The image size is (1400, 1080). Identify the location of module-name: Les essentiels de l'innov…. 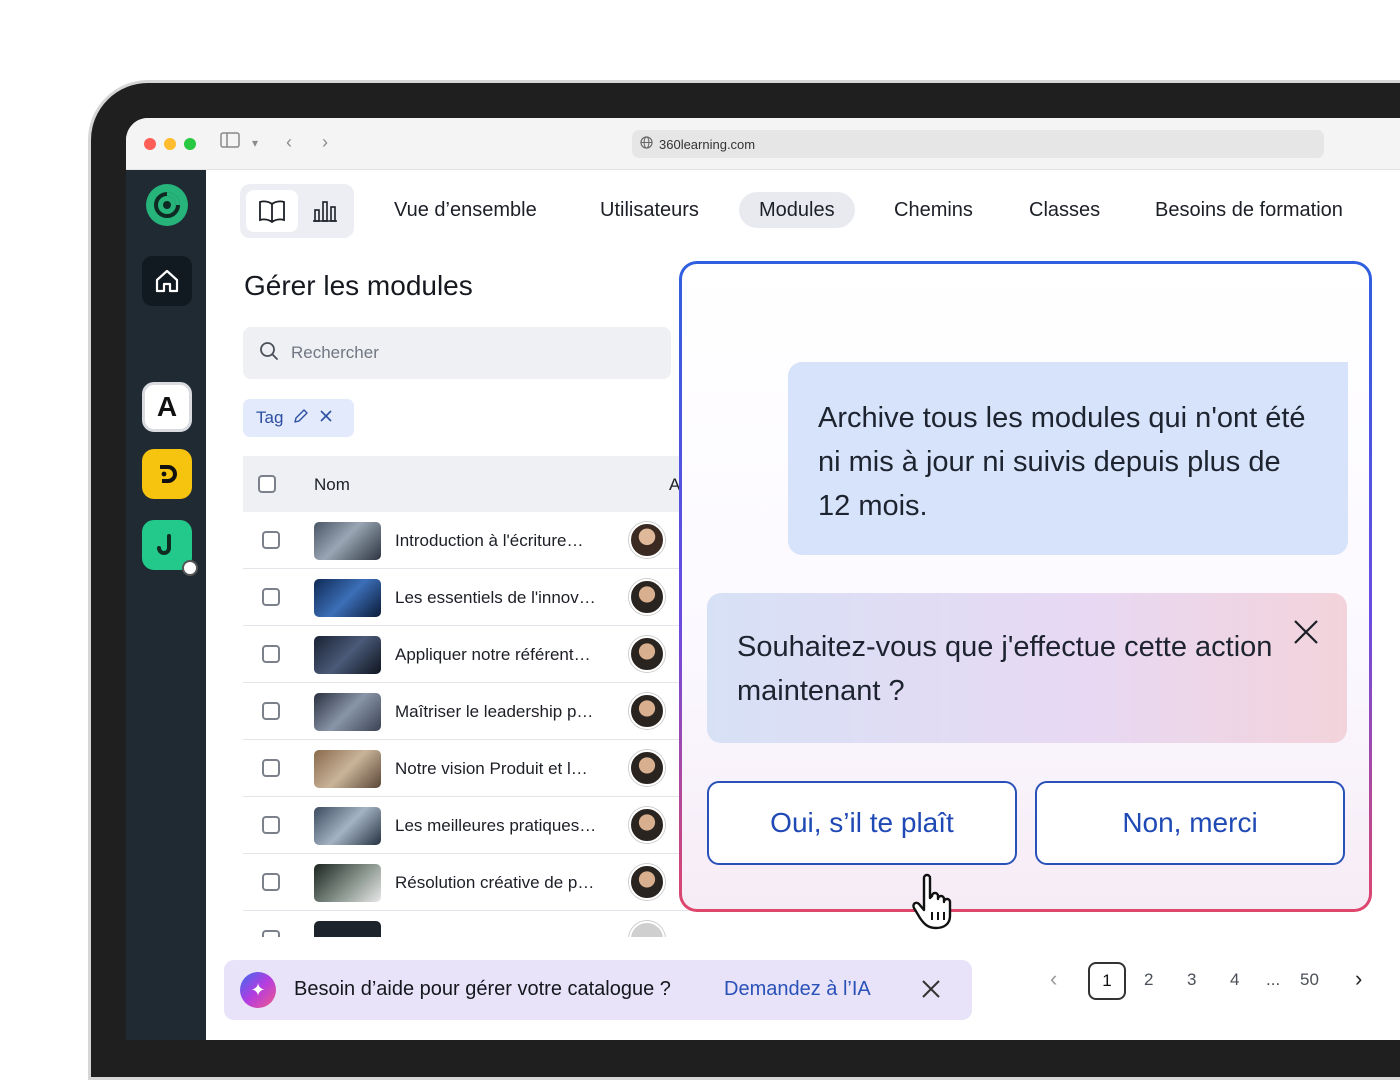
(495, 598).